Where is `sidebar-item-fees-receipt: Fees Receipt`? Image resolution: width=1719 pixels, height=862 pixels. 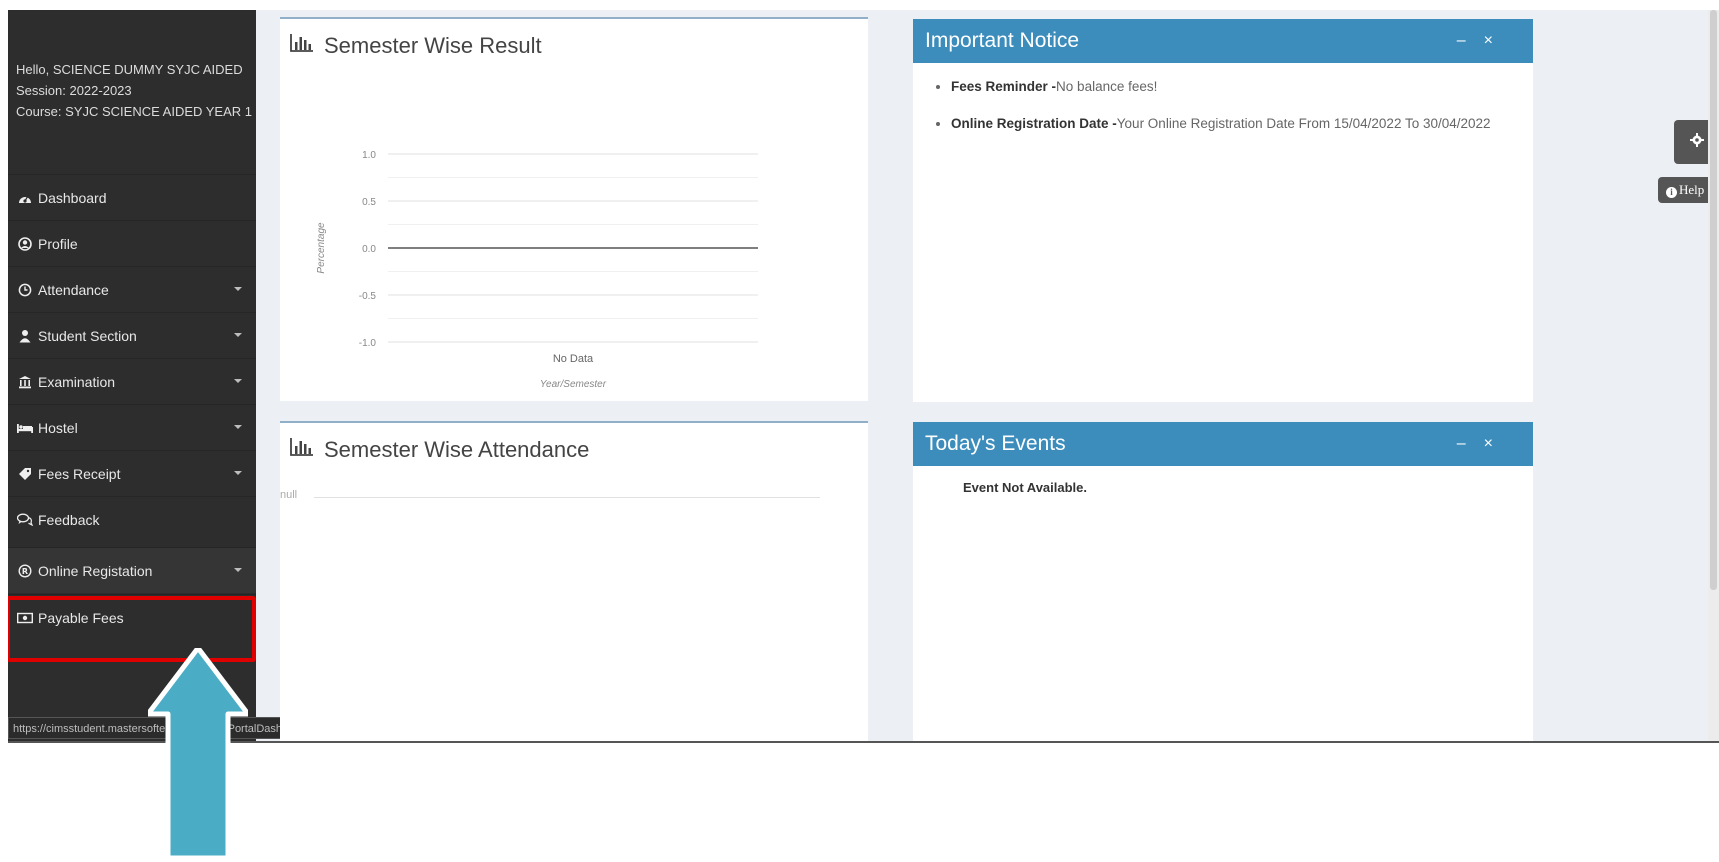
sidebar-item-fees-receipt: Fees Receipt is located at coordinates (132, 473).